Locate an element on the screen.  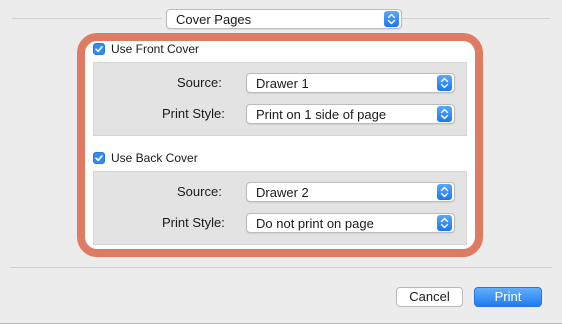
front-cover-checkbox-label: Use Front Cover is located at coordinates (155, 49).